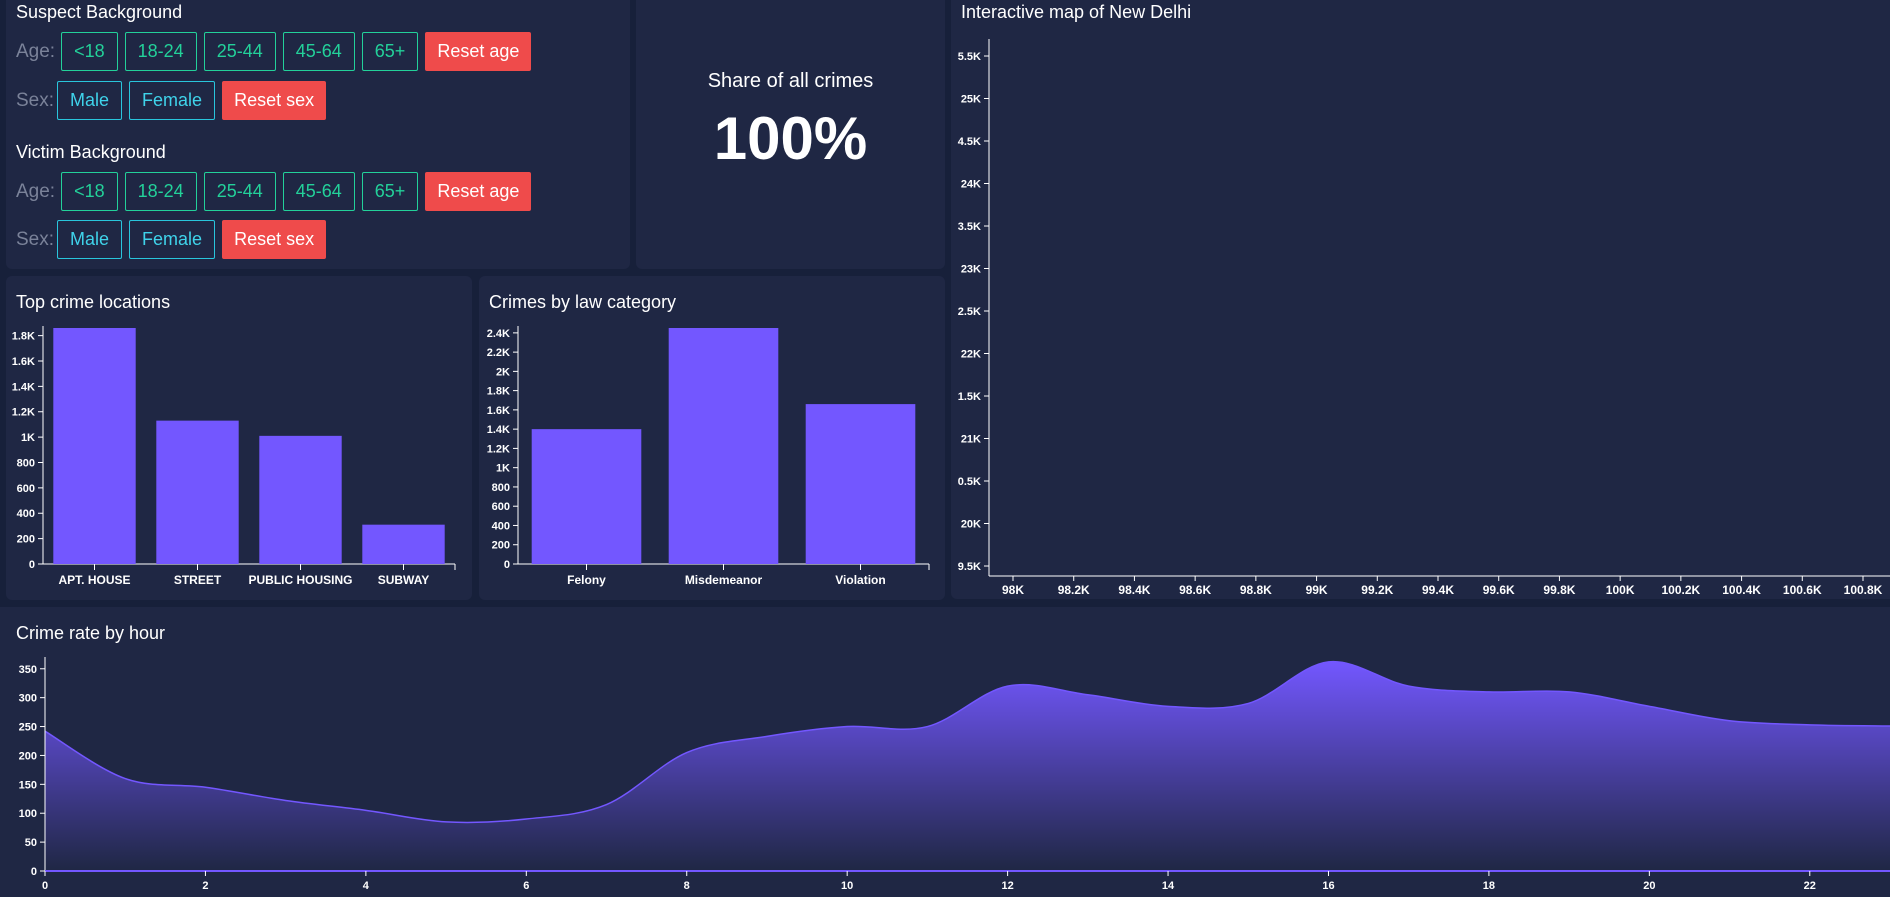  What do you see at coordinates (1620, 590) in the screenshot?
I see `map-x-tick-label: 100K` at bounding box center [1620, 590].